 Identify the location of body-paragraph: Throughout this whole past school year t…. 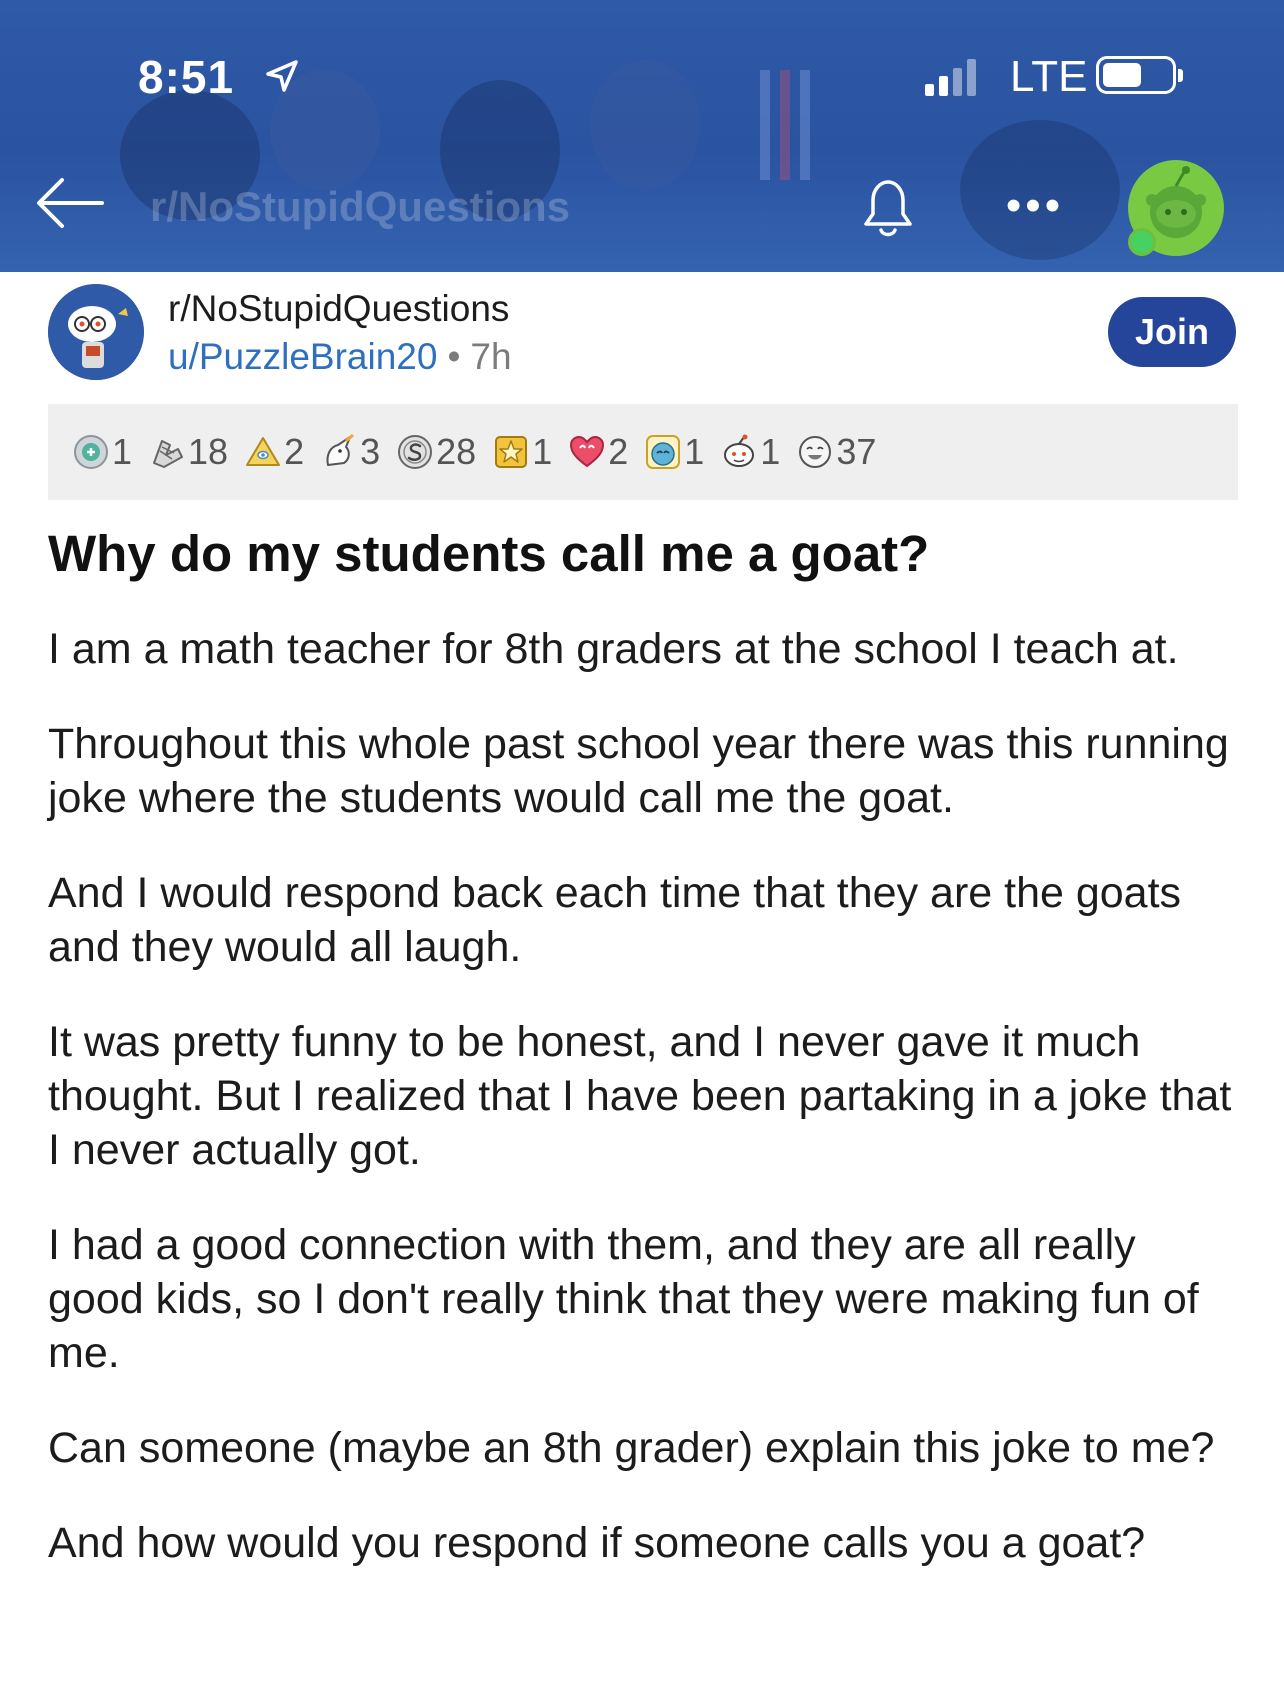
(638, 771).